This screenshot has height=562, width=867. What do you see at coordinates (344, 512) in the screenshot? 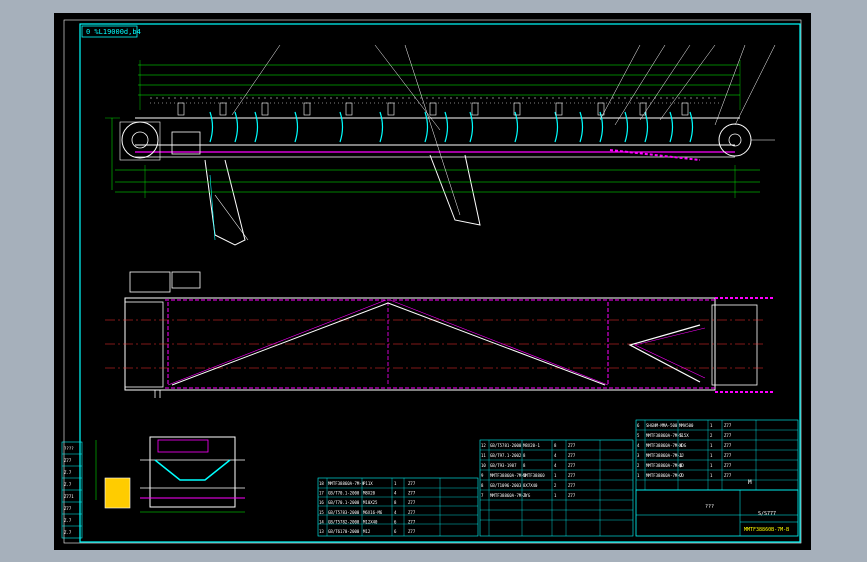
I see `bom-cell-code: GB/T5783-2000` at bounding box center [344, 512].